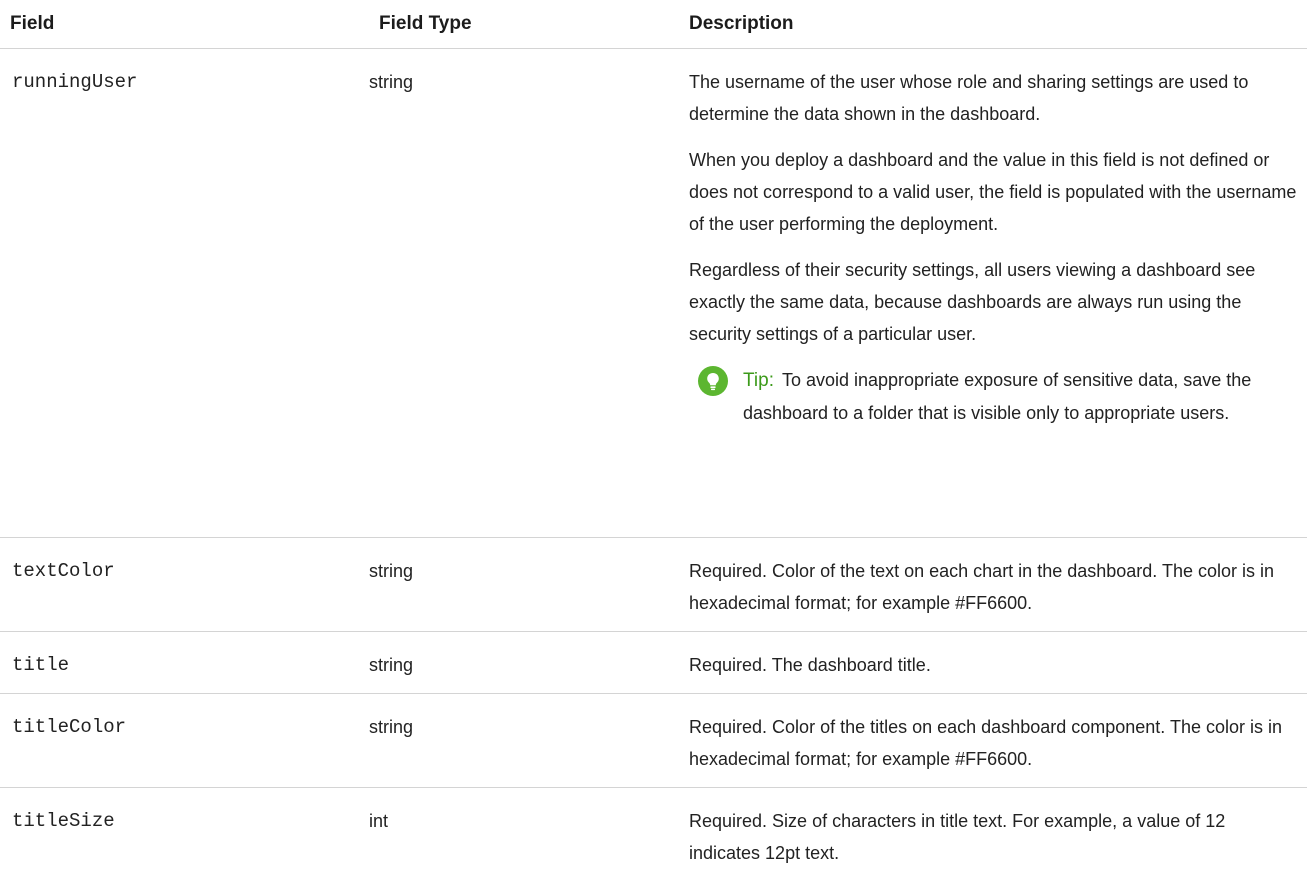 This screenshot has width=1307, height=881. I want to click on field-description: Required. The dashboard title., so click(996, 663).